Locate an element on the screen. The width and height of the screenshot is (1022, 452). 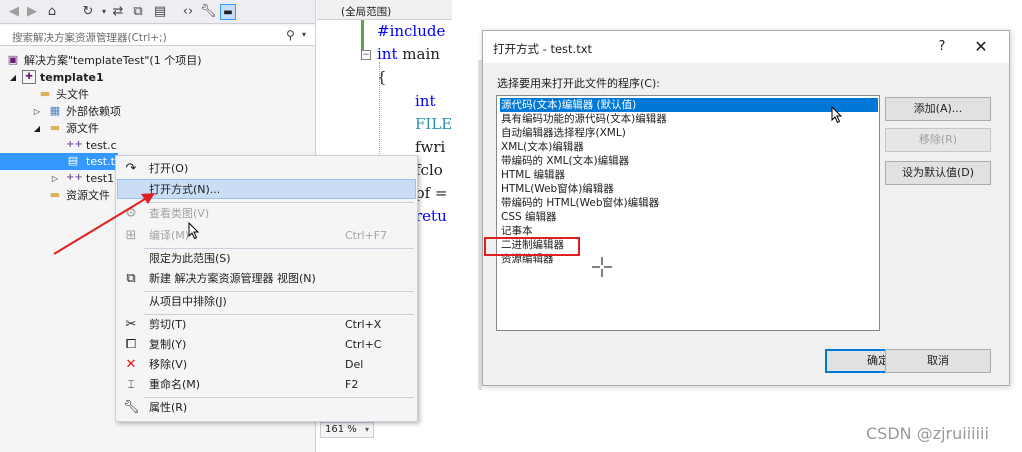
set-default-button: 设为默认值(D) is located at coordinates (938, 173).